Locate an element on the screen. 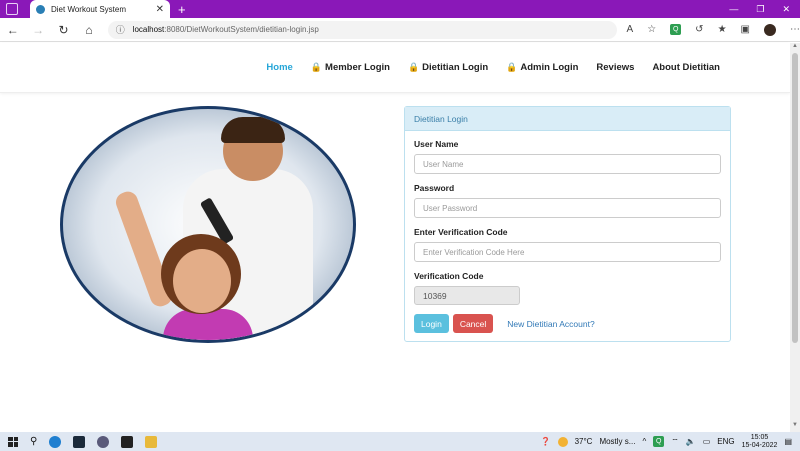  forward-icon: → is located at coordinates (37, 30).